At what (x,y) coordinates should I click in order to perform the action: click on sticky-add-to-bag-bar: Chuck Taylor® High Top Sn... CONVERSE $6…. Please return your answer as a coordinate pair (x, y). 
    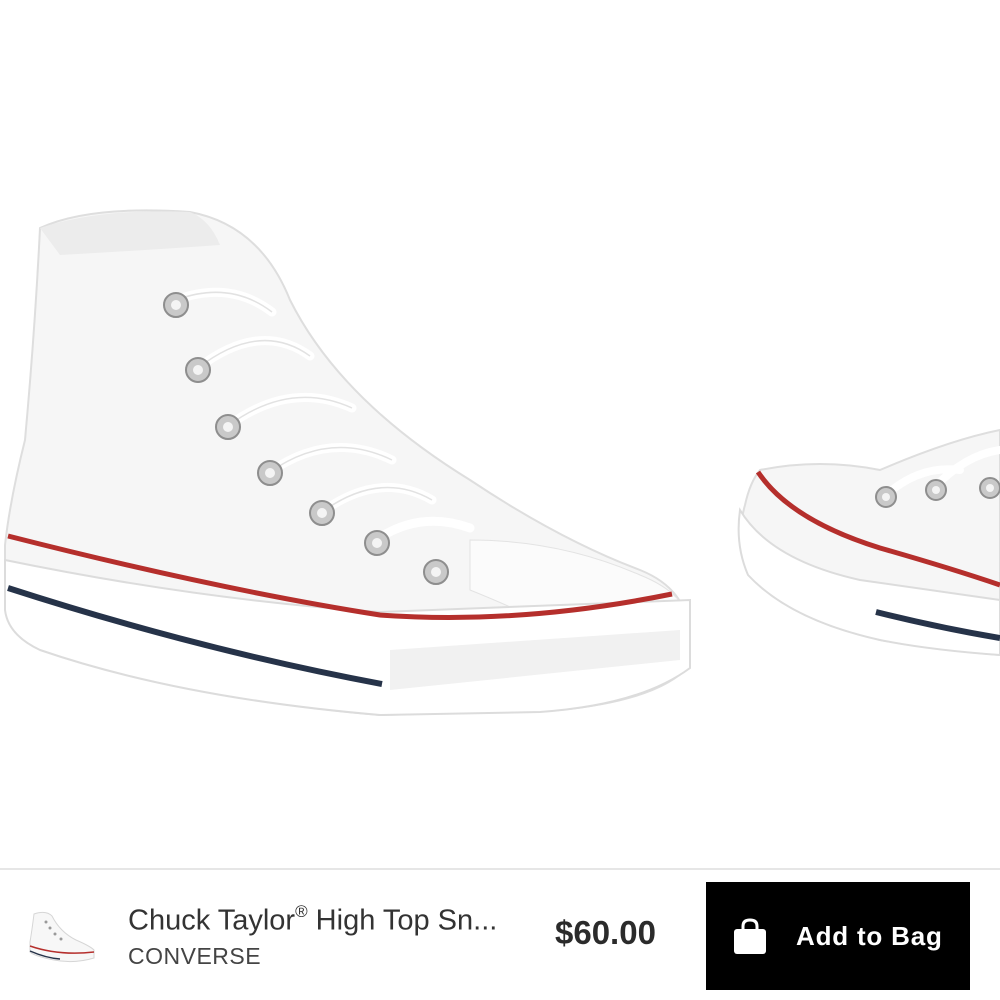
    Looking at the image, I should click on (500, 934).